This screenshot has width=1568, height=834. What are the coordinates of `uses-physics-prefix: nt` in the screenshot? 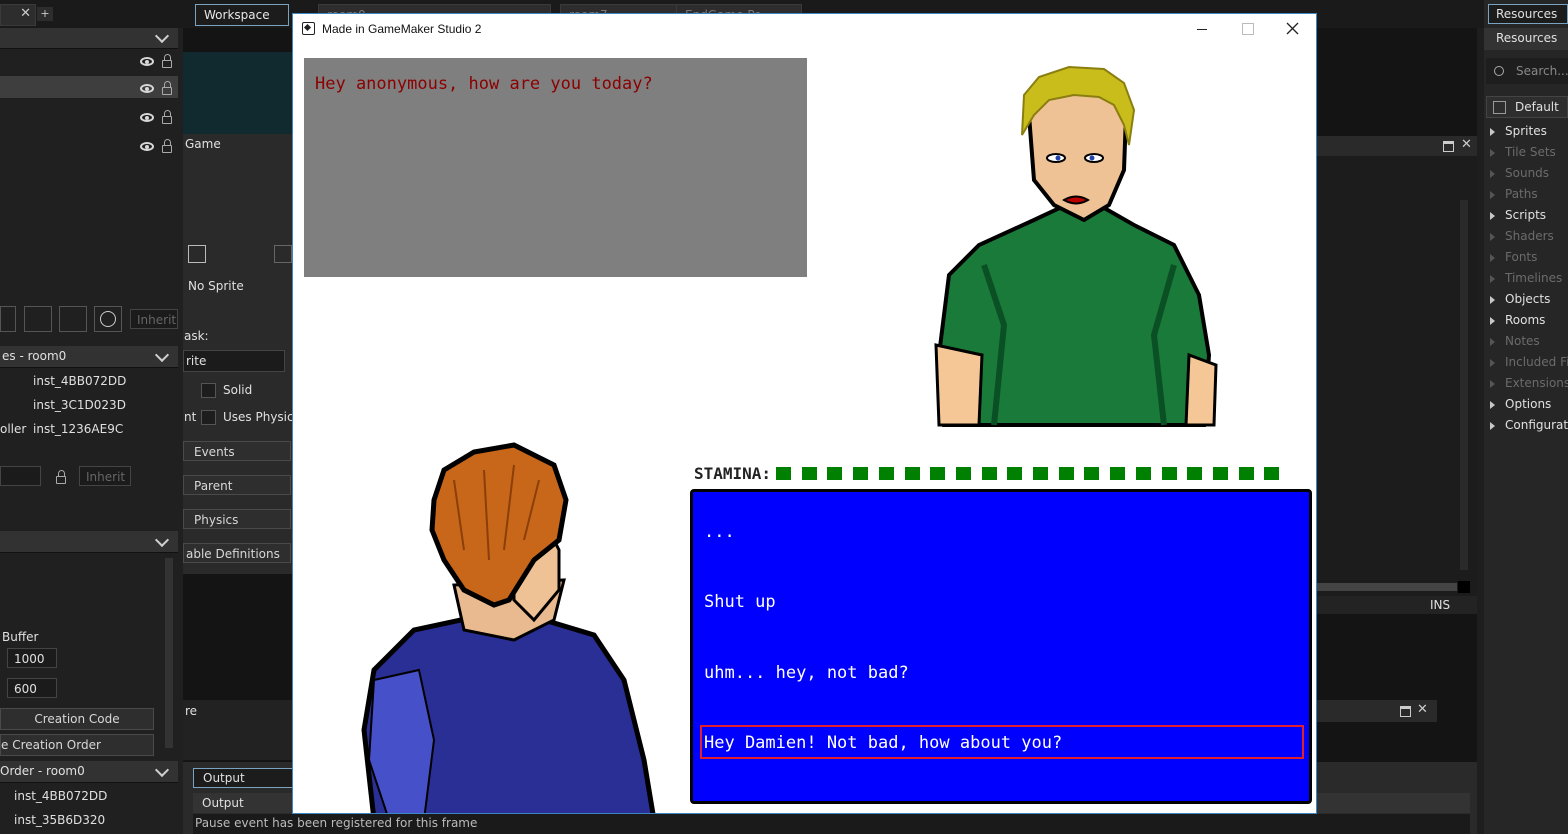 It's located at (190, 417).